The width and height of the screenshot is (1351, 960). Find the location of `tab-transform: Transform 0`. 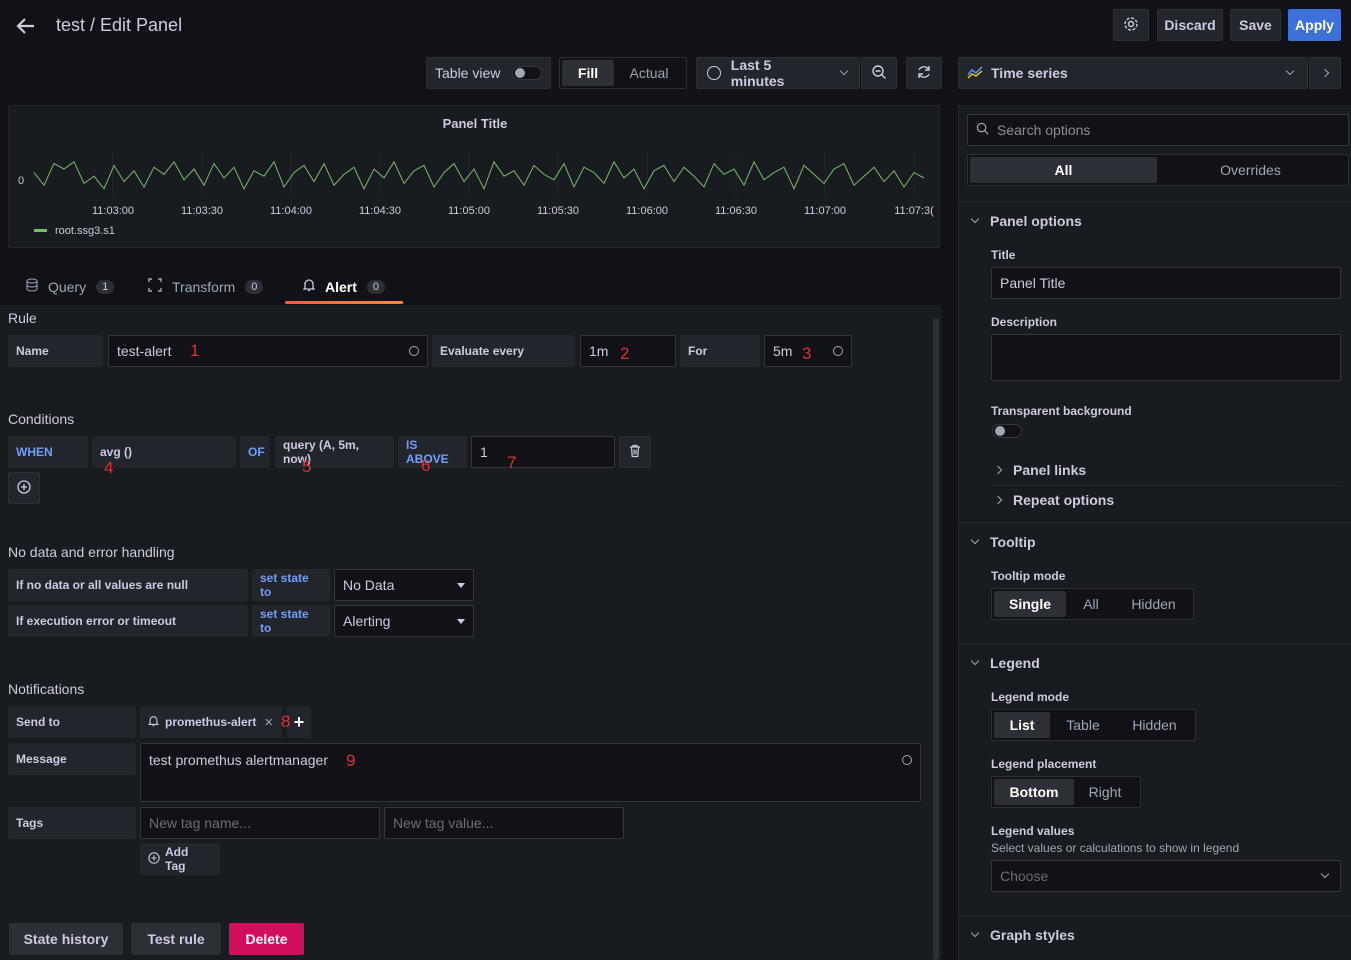

tab-transform: Transform 0 is located at coordinates (206, 286).